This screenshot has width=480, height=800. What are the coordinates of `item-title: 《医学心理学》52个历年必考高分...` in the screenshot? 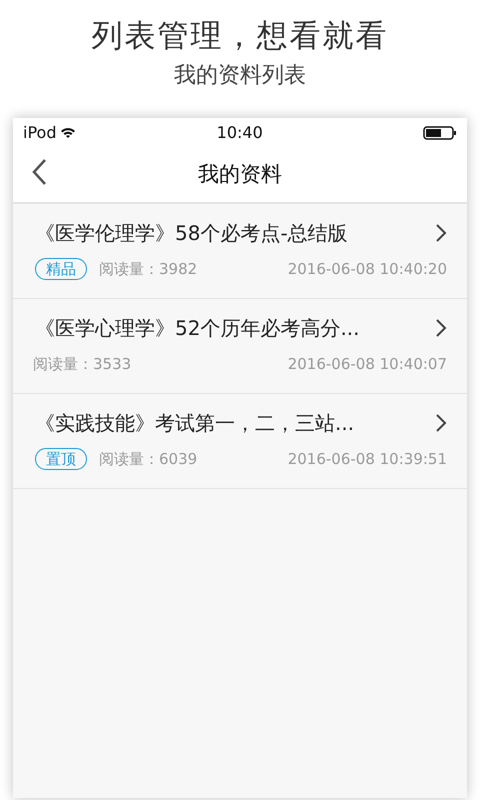 It's located at (197, 328).